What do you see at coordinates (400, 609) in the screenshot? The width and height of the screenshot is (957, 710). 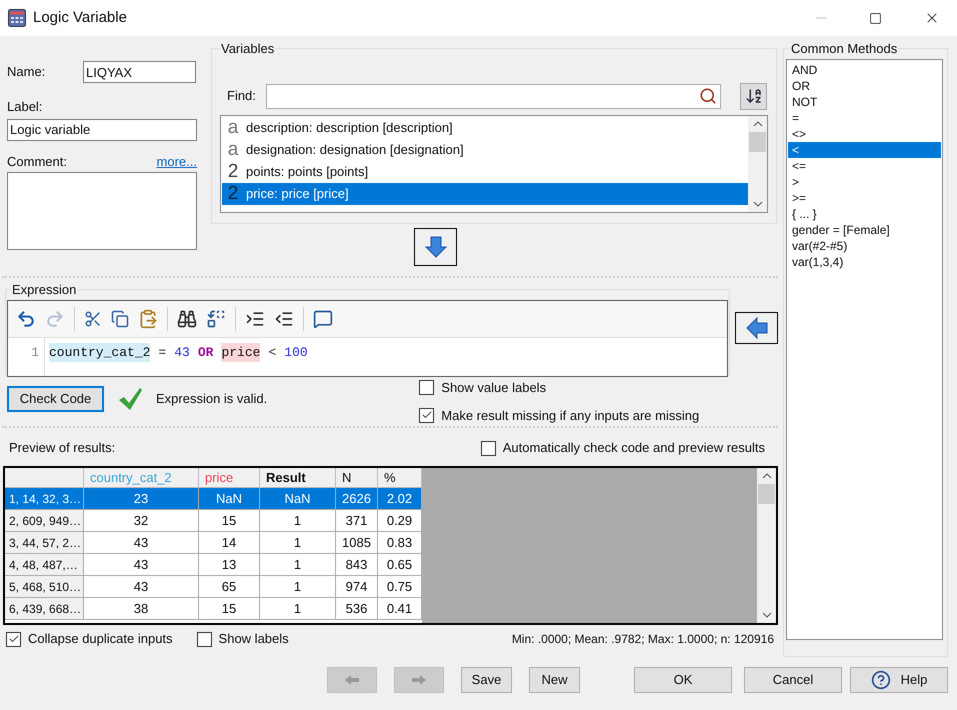 I see `table-cell: 0.41` at bounding box center [400, 609].